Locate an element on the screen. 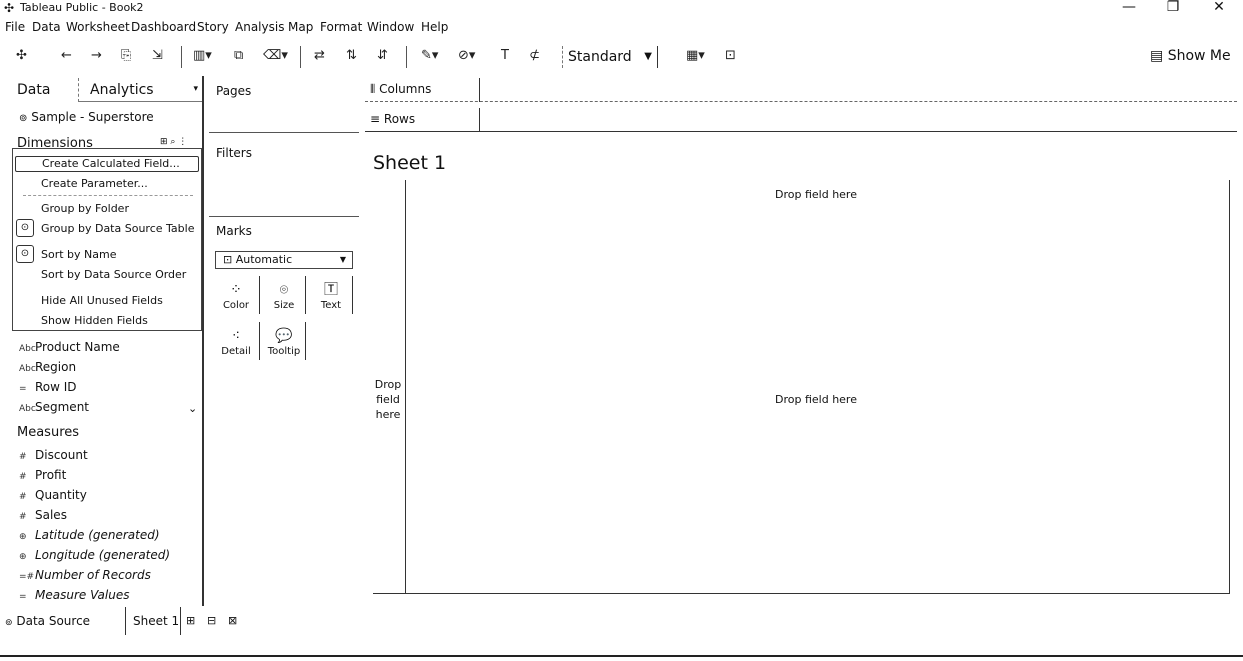  menu-window: Window is located at coordinates (390, 27).